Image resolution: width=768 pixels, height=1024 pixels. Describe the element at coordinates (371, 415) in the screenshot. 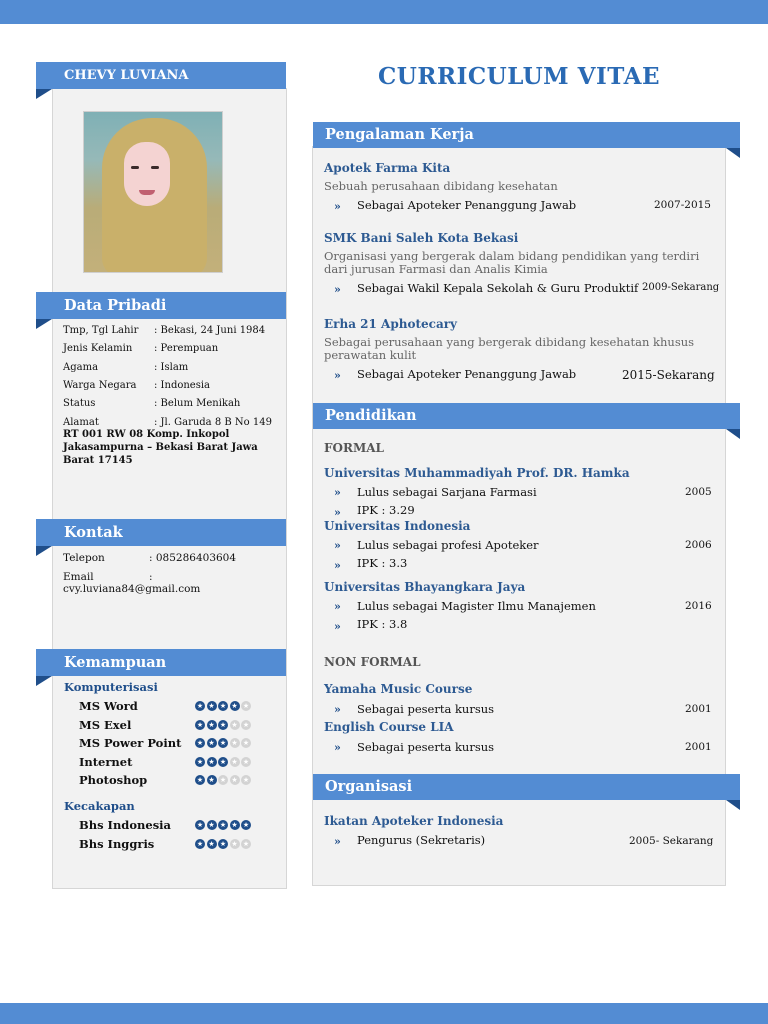

I see `section-title: Pendidikan` at that location.